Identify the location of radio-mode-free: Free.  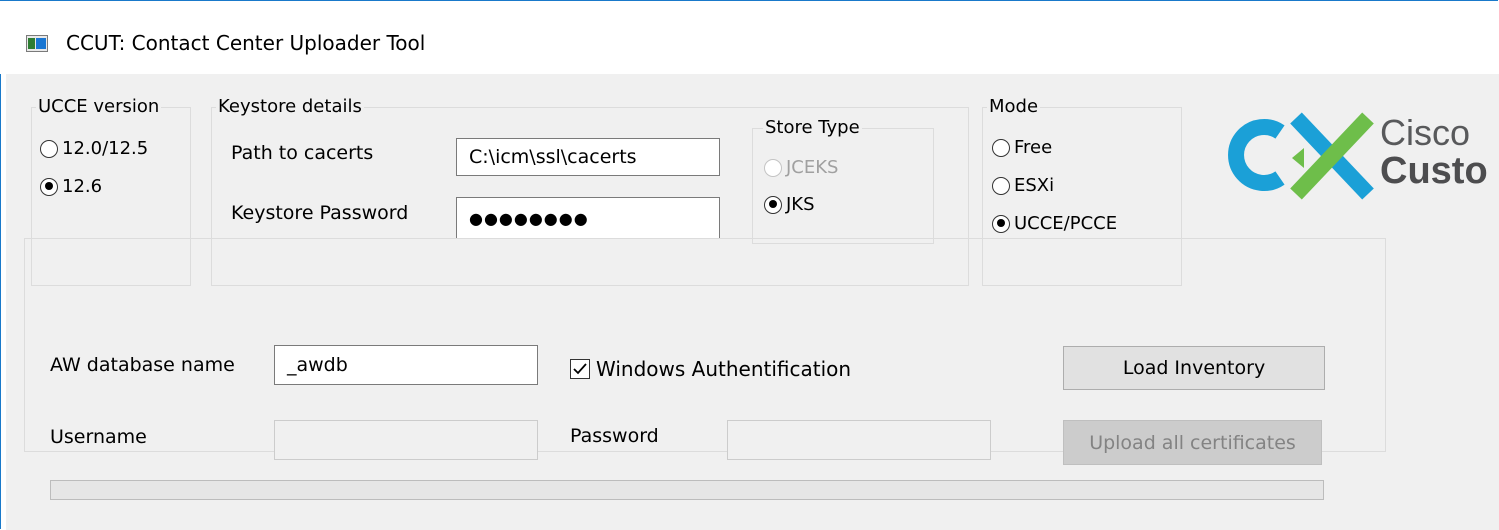
(1022, 147).